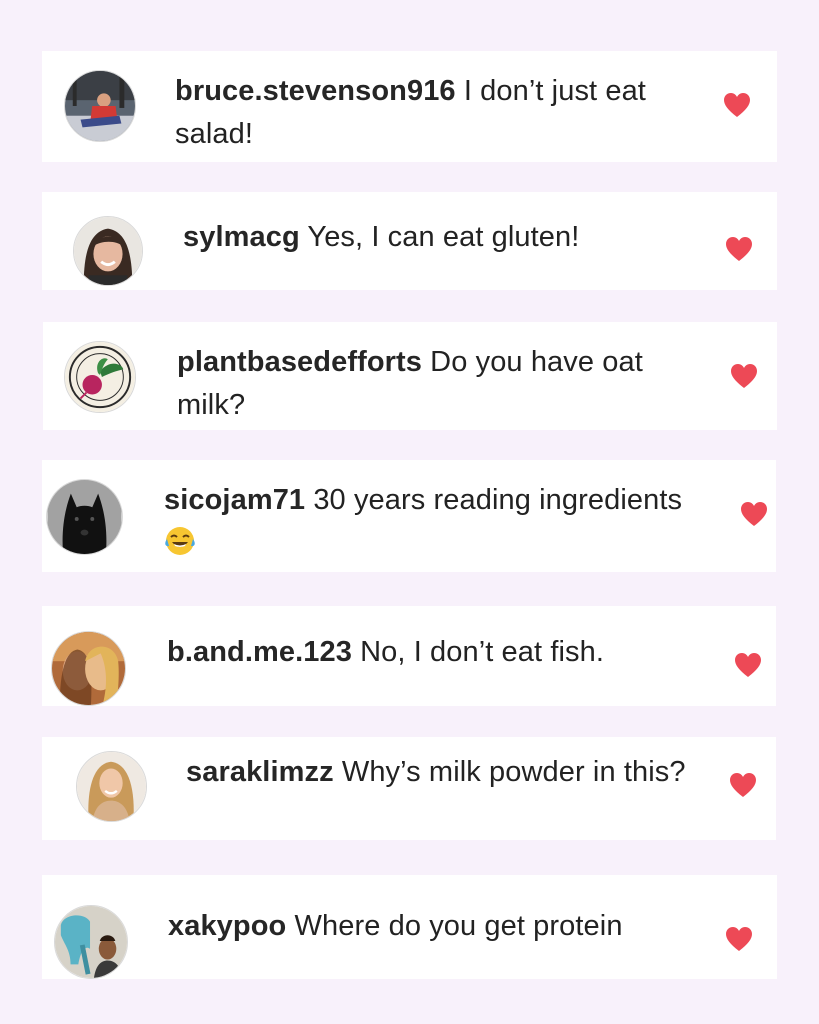 Image resolution: width=819 pixels, height=1024 pixels. I want to click on man-with-elephant-avatar, so click(91, 942).